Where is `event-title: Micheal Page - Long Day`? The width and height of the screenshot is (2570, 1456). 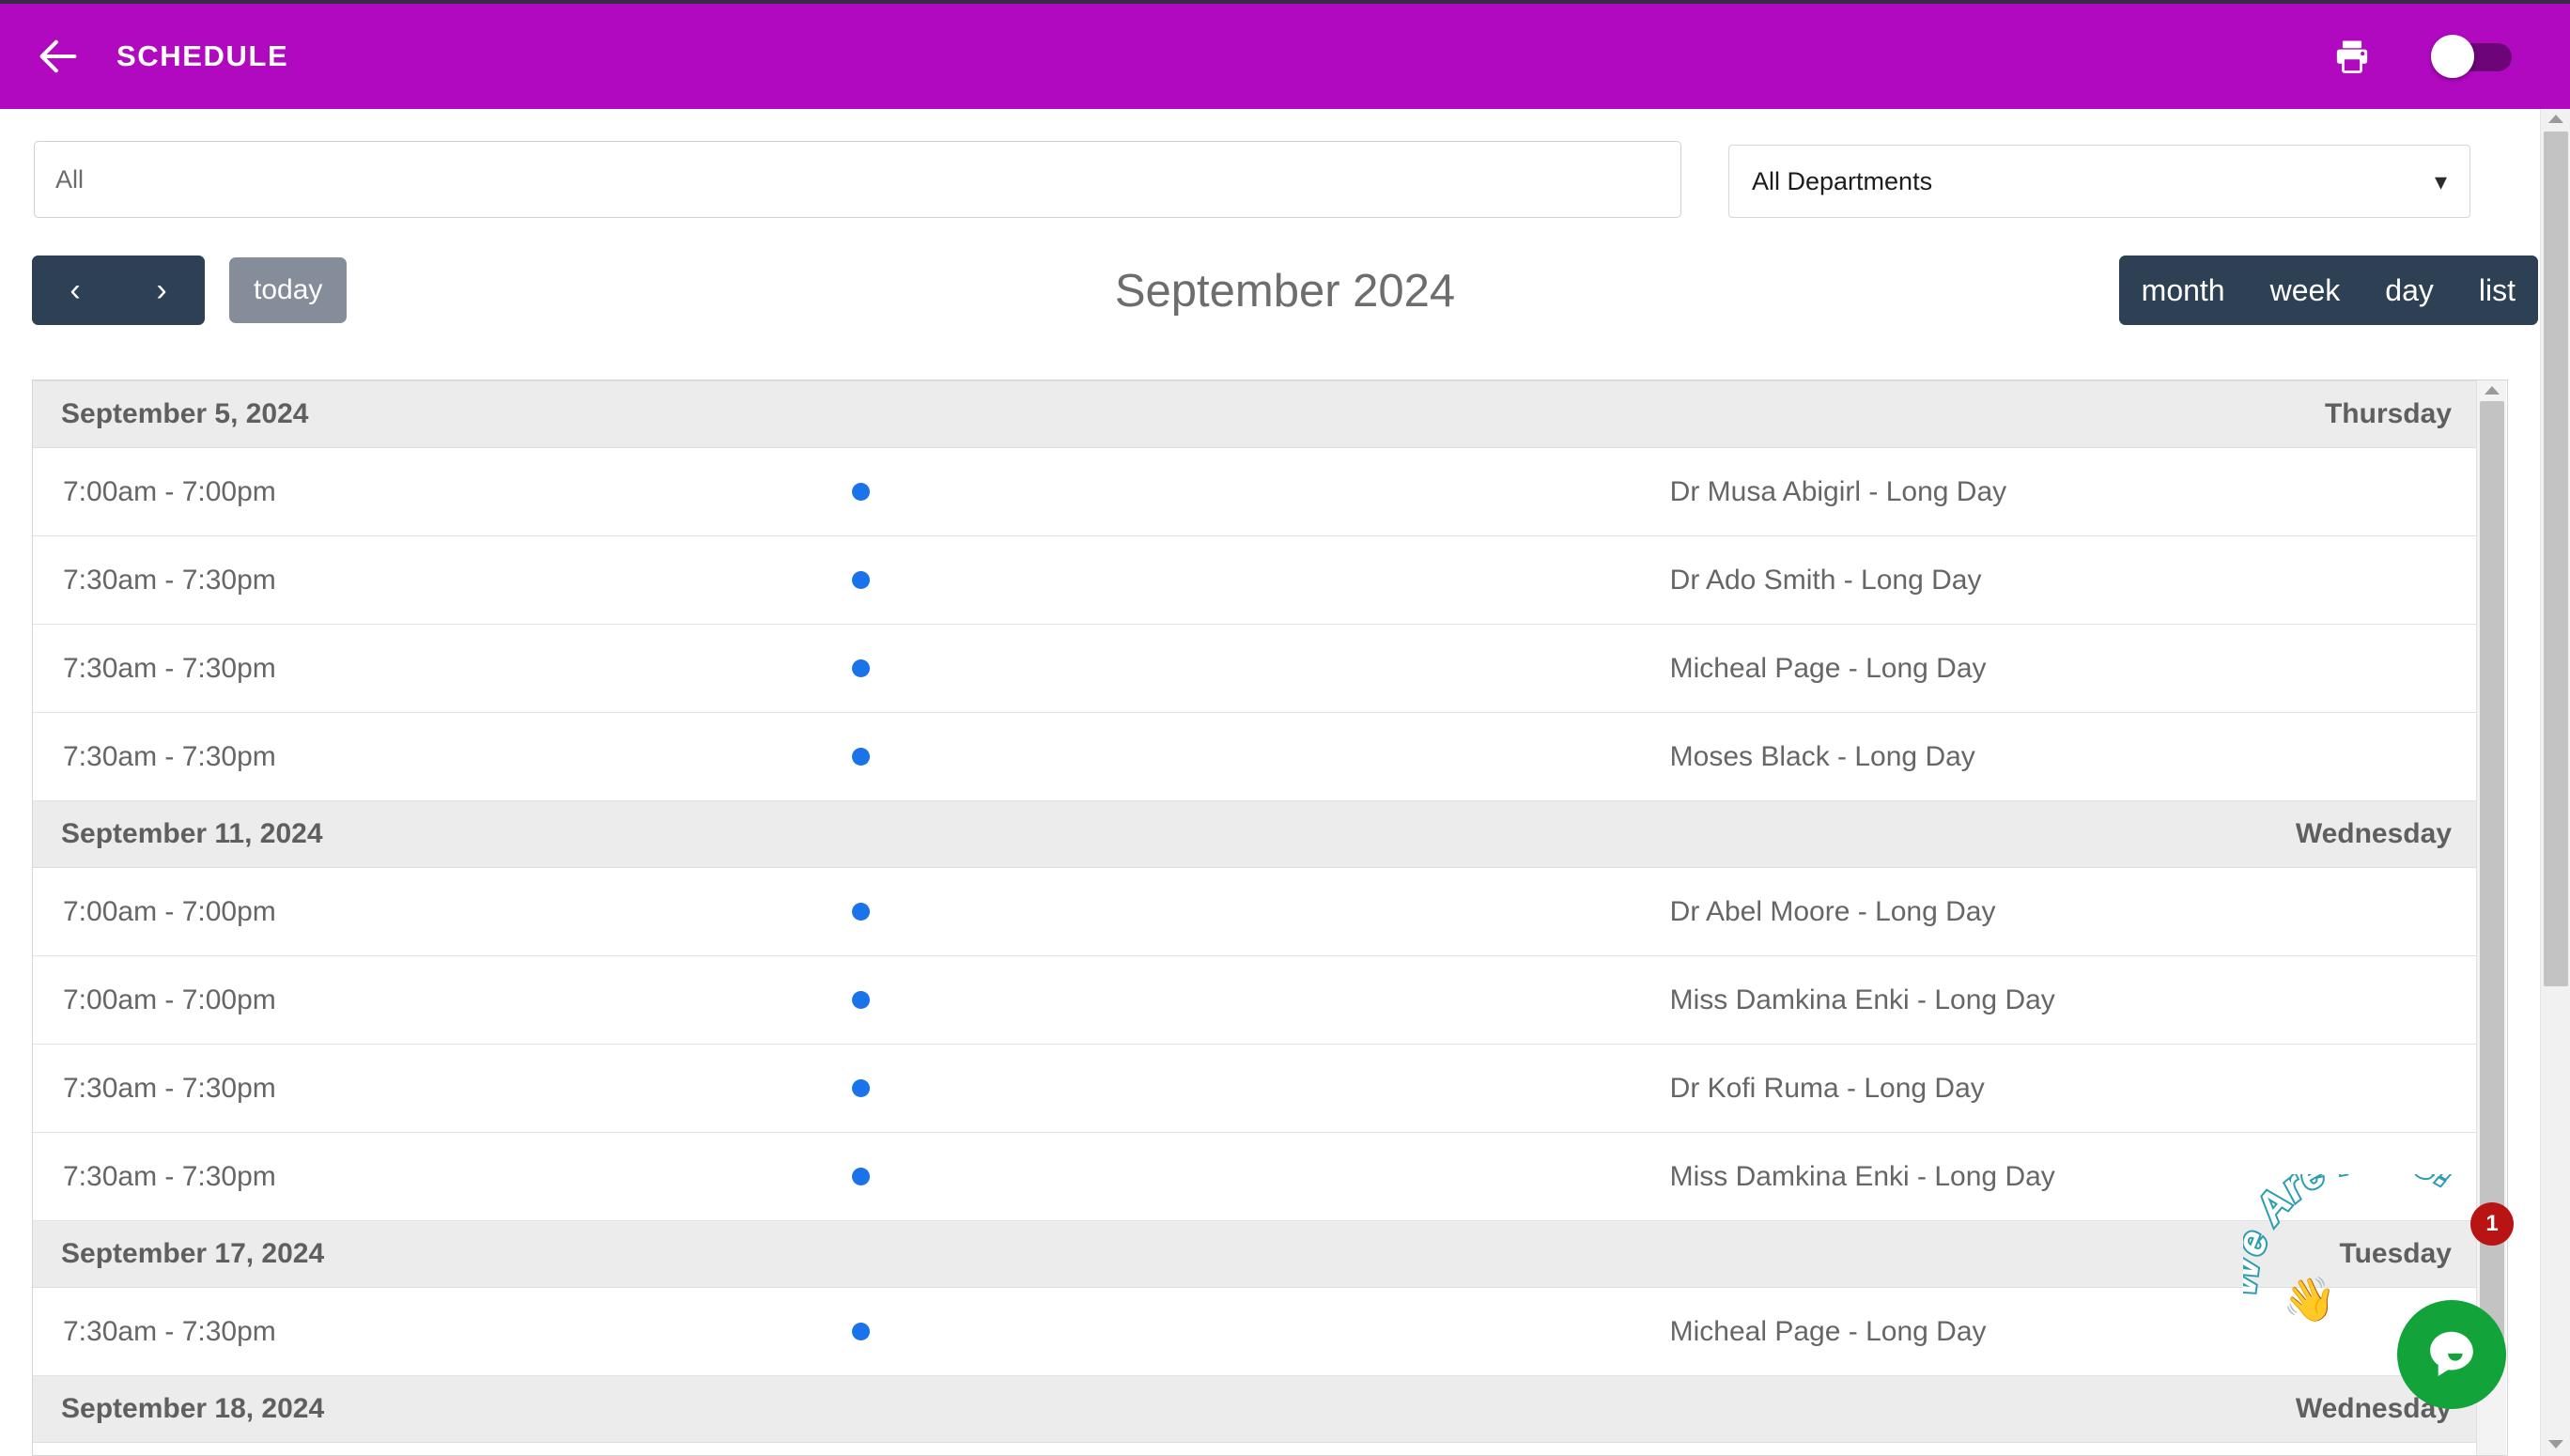 event-title: Micheal Page - Long Day is located at coordinates (2072, 668).